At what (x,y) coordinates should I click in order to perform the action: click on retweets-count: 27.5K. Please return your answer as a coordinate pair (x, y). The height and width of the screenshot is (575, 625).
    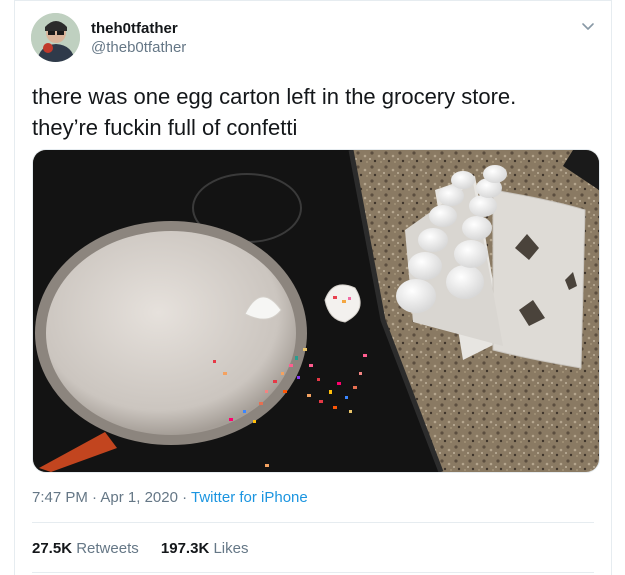
    Looking at the image, I should click on (52, 548).